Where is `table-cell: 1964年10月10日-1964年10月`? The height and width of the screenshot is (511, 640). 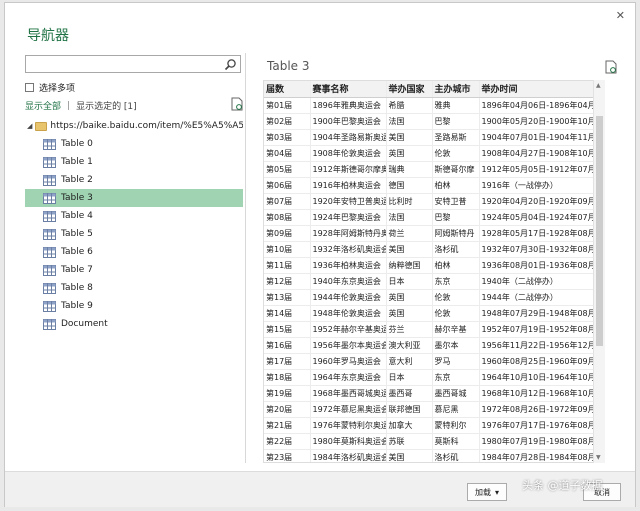 table-cell: 1964年10月10日-1964年10月 is located at coordinates (536, 377).